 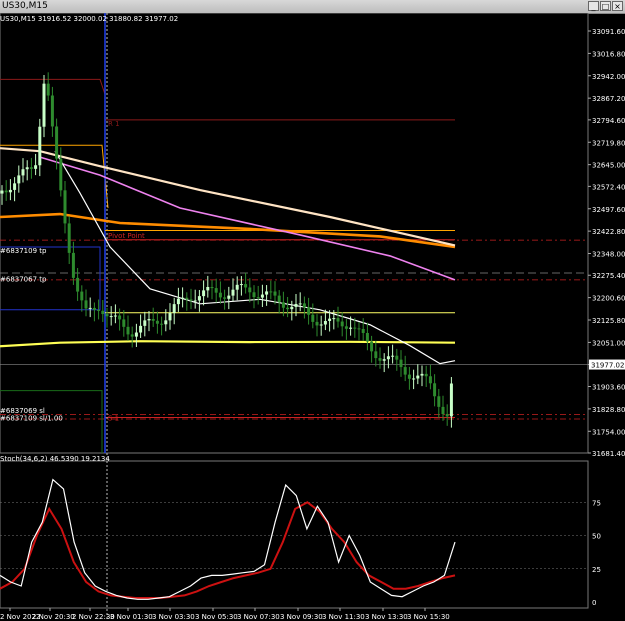 I want to click on stoch-axis-label: 75, so click(x=596, y=503).